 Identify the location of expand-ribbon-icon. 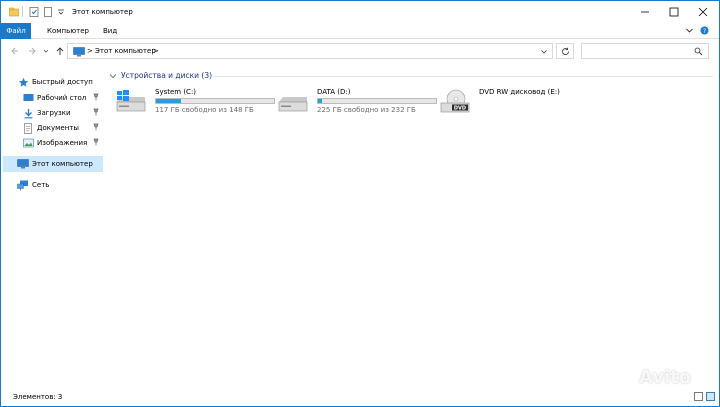
(689, 31).